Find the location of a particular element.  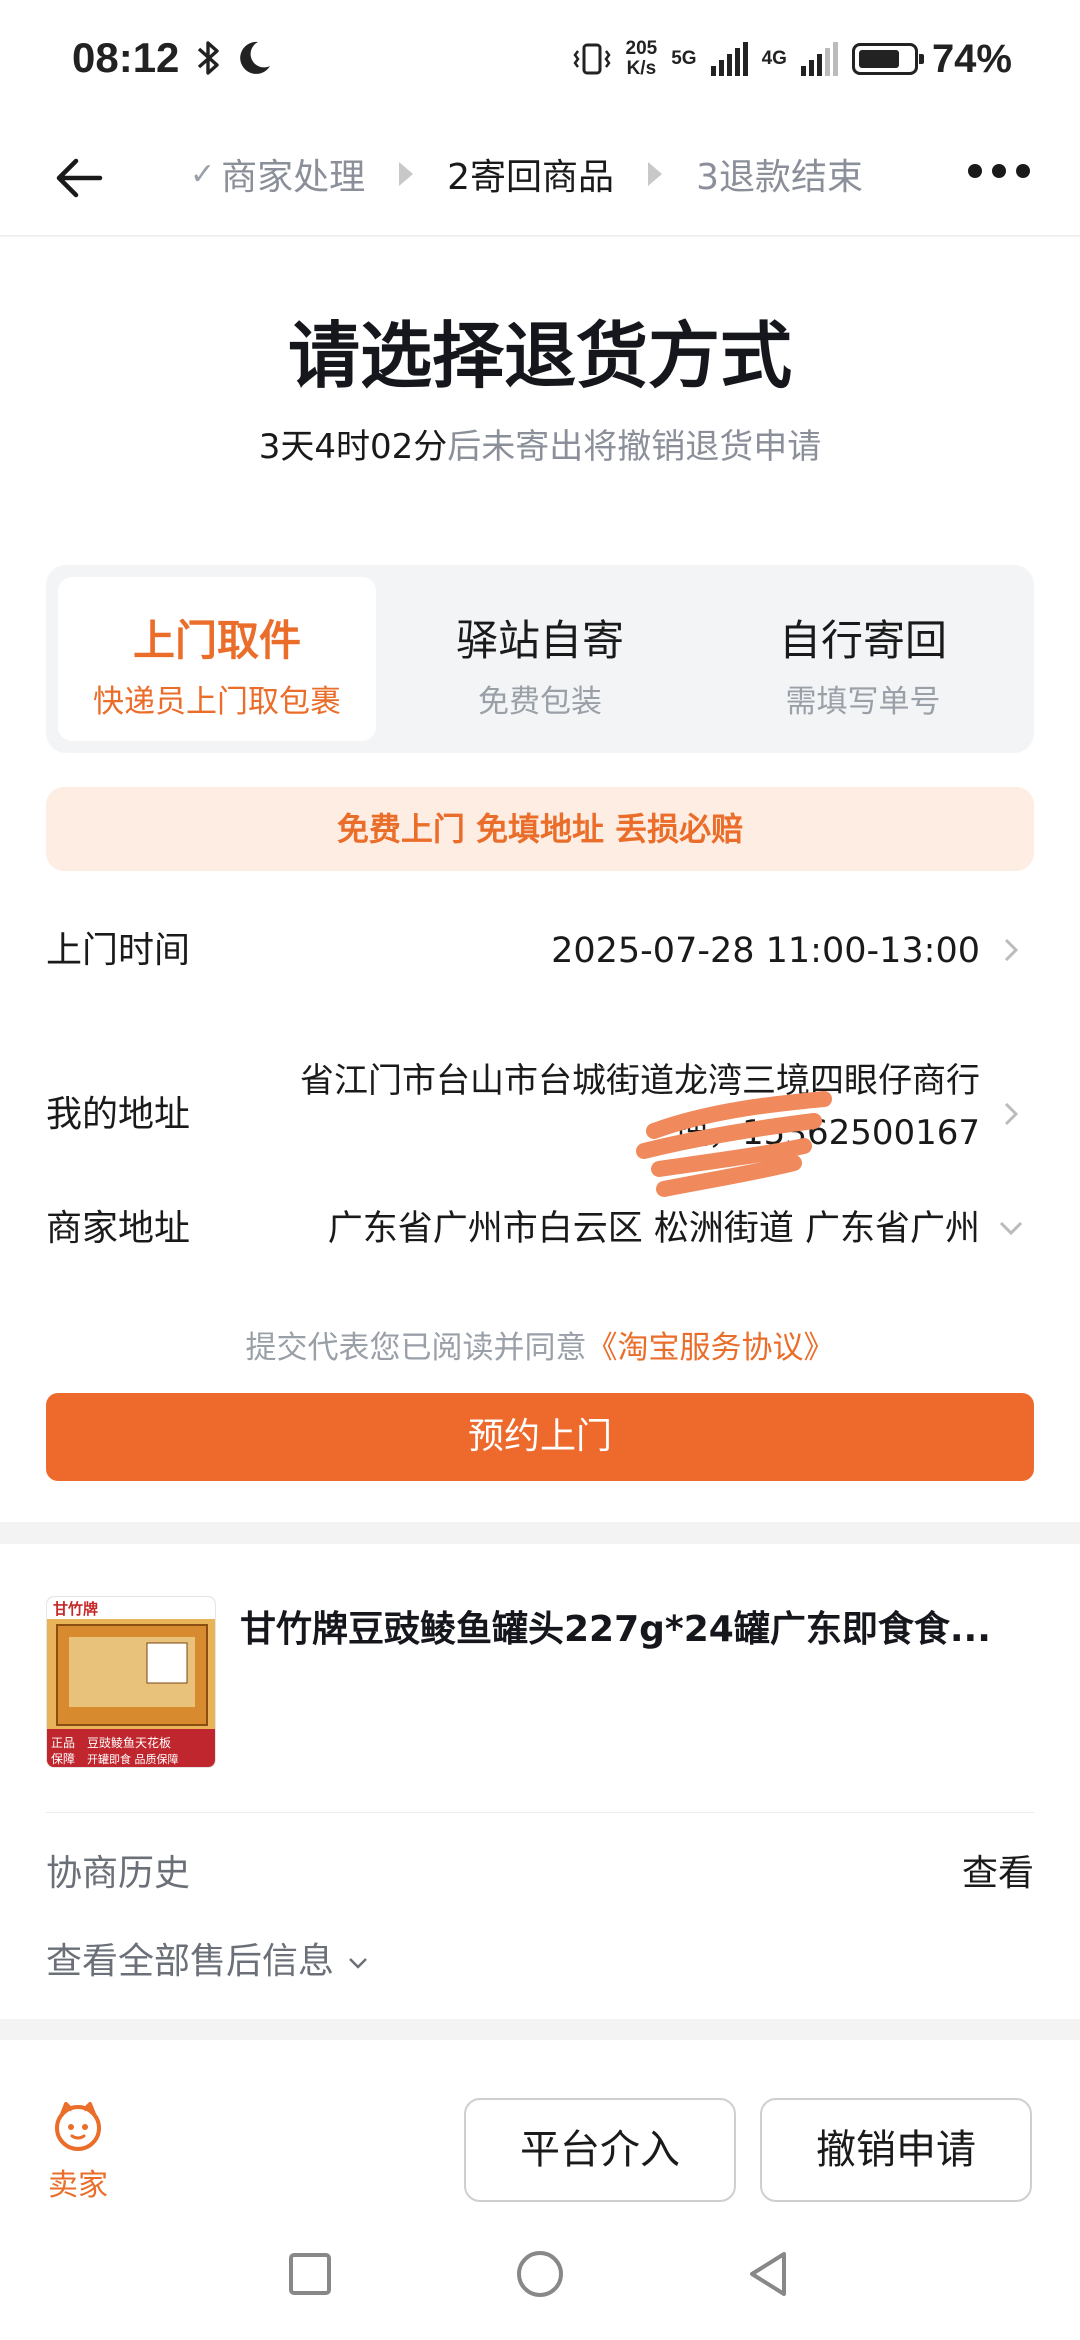

view-all-aftersale-link: 查看全部售后信息 is located at coordinates (208, 1958).